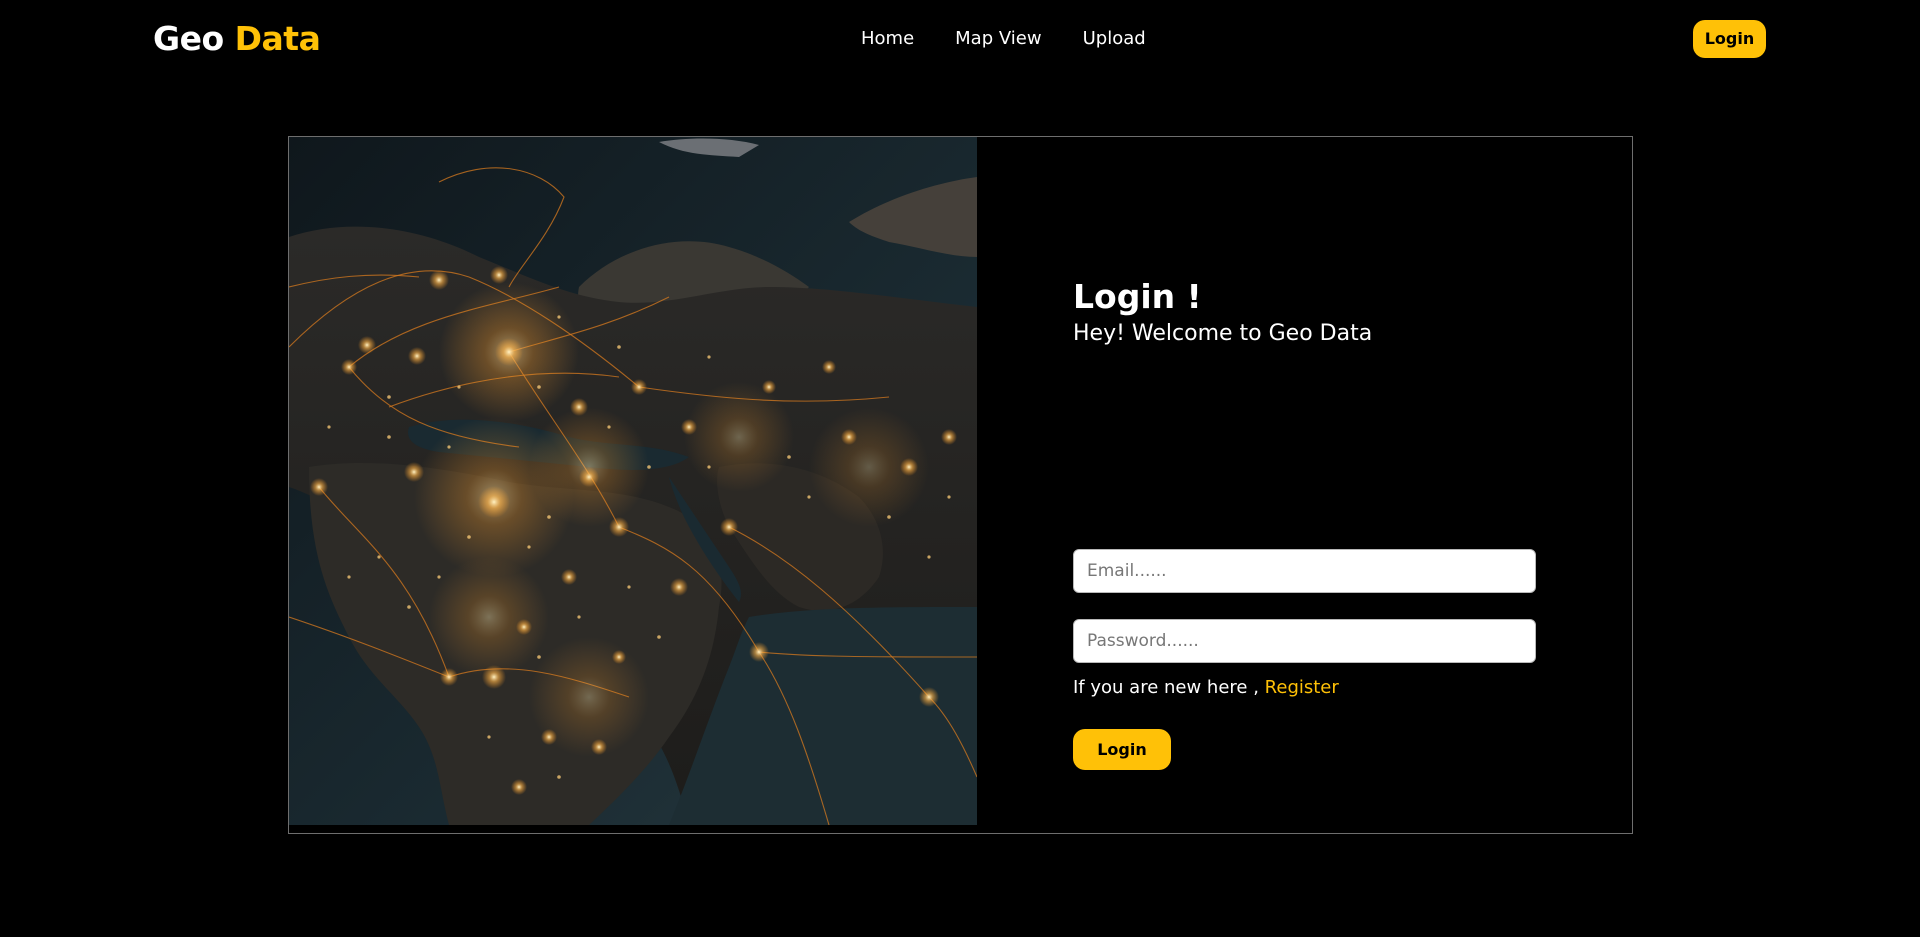  I want to click on top-nav-bar: Geo Data Home Map View Upload Login, so click(960, 40).